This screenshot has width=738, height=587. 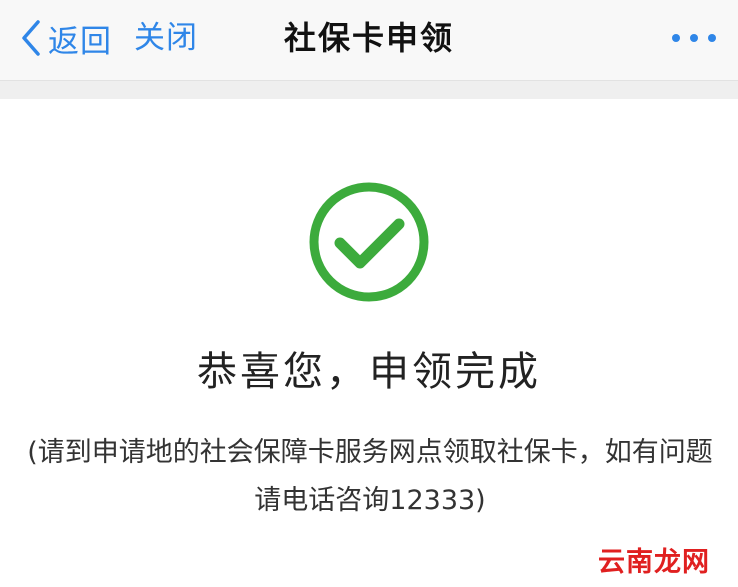 What do you see at coordinates (369, 372) in the screenshot?
I see `success-heading: 恭喜您，申领完成` at bounding box center [369, 372].